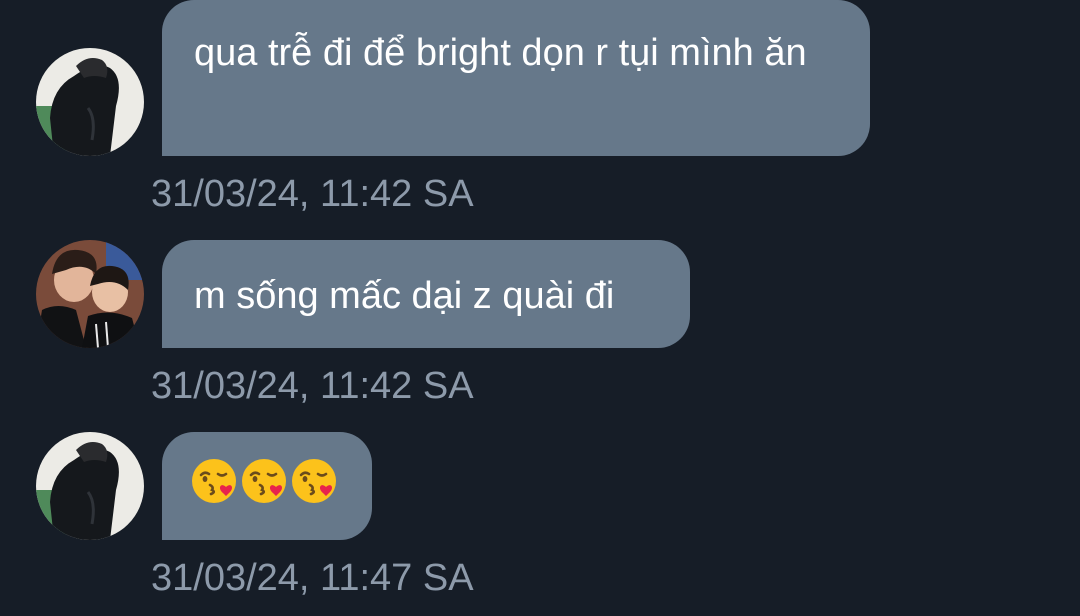  What do you see at coordinates (404, 296) in the screenshot?
I see `message-text: m sống mấc dại z quài đi` at bounding box center [404, 296].